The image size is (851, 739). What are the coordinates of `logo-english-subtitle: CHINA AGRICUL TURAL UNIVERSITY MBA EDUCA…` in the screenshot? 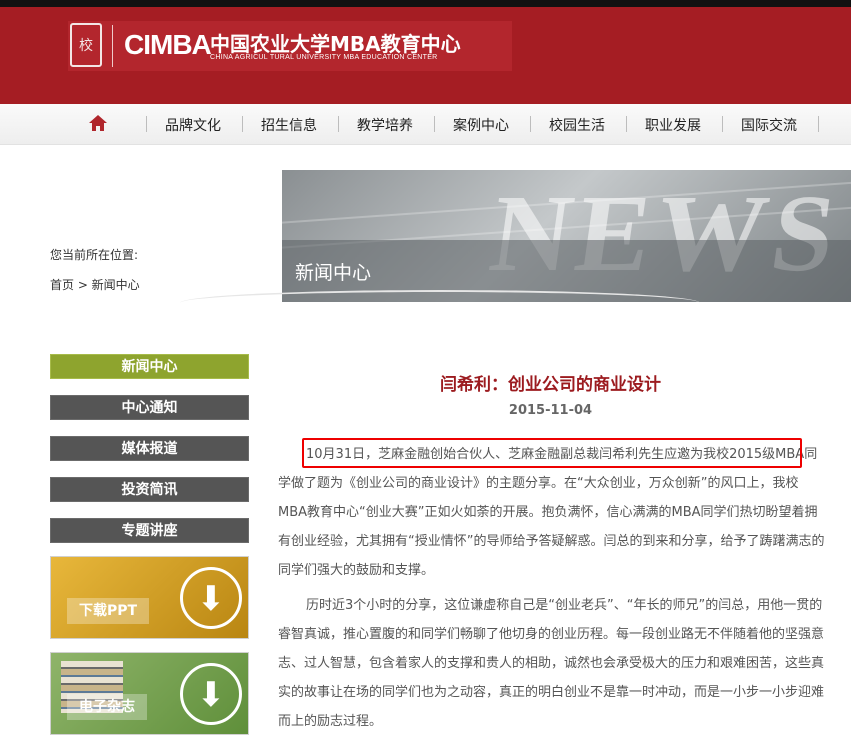 It's located at (324, 57).